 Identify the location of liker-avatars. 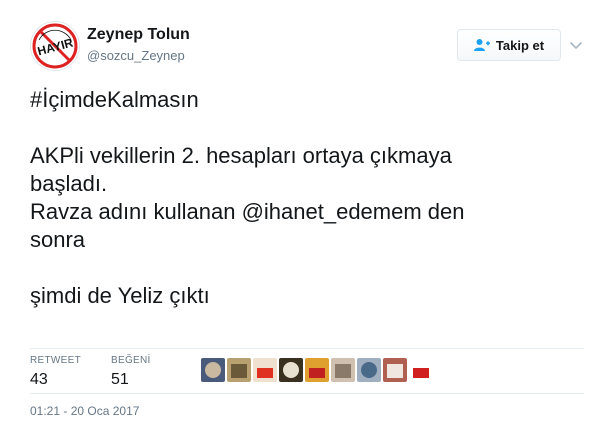
(317, 371).